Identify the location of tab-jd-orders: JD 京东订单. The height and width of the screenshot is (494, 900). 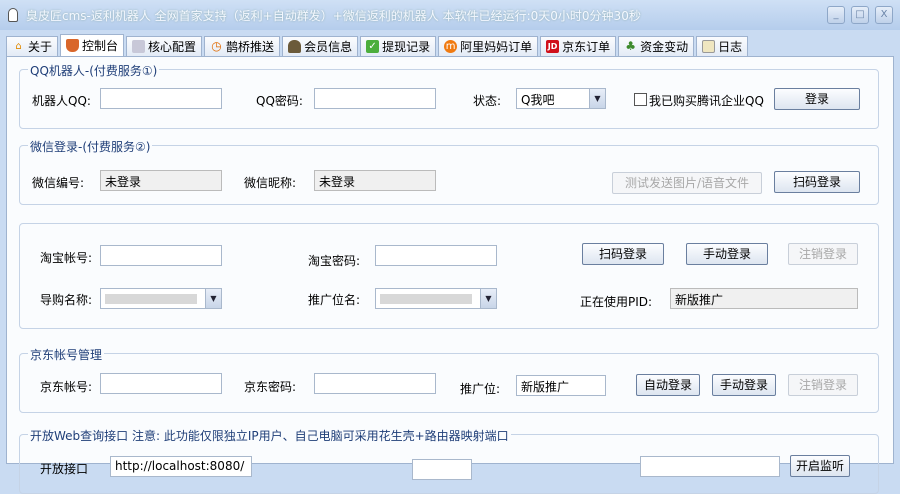
(578, 46).